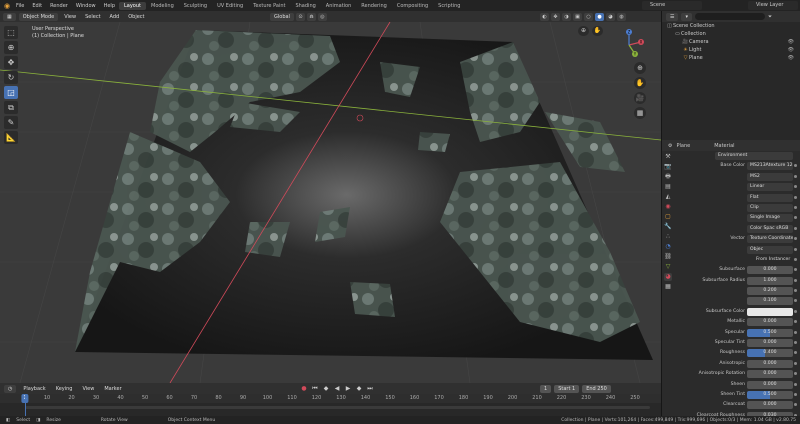 The height and width of the screenshot is (424, 800). Describe the element at coordinates (449, 6) in the screenshot. I see `tab-scripting: Scripting` at that location.